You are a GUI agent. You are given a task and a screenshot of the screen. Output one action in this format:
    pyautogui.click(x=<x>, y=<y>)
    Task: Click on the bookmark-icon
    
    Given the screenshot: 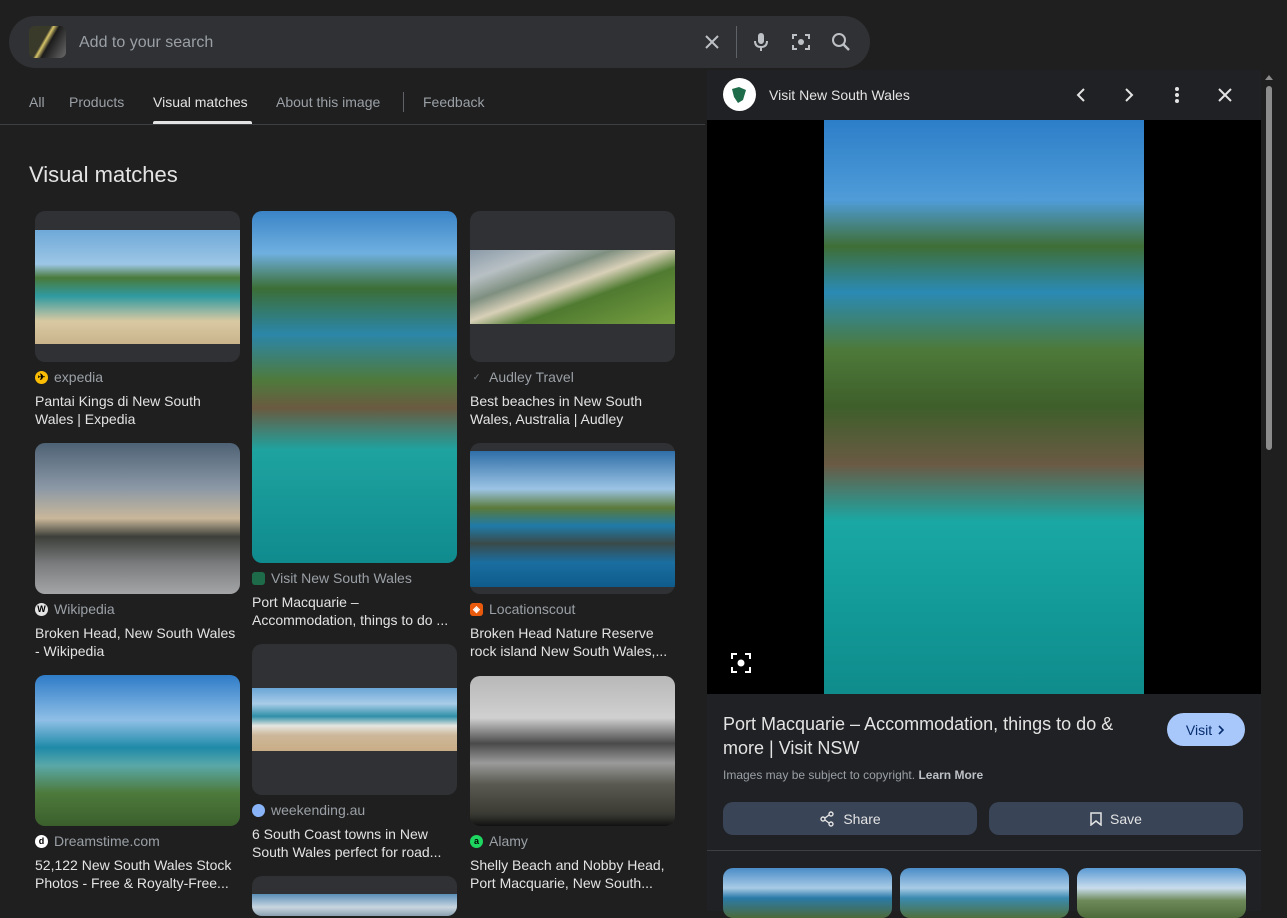 What is the action you would take?
    pyautogui.click(x=1096, y=818)
    